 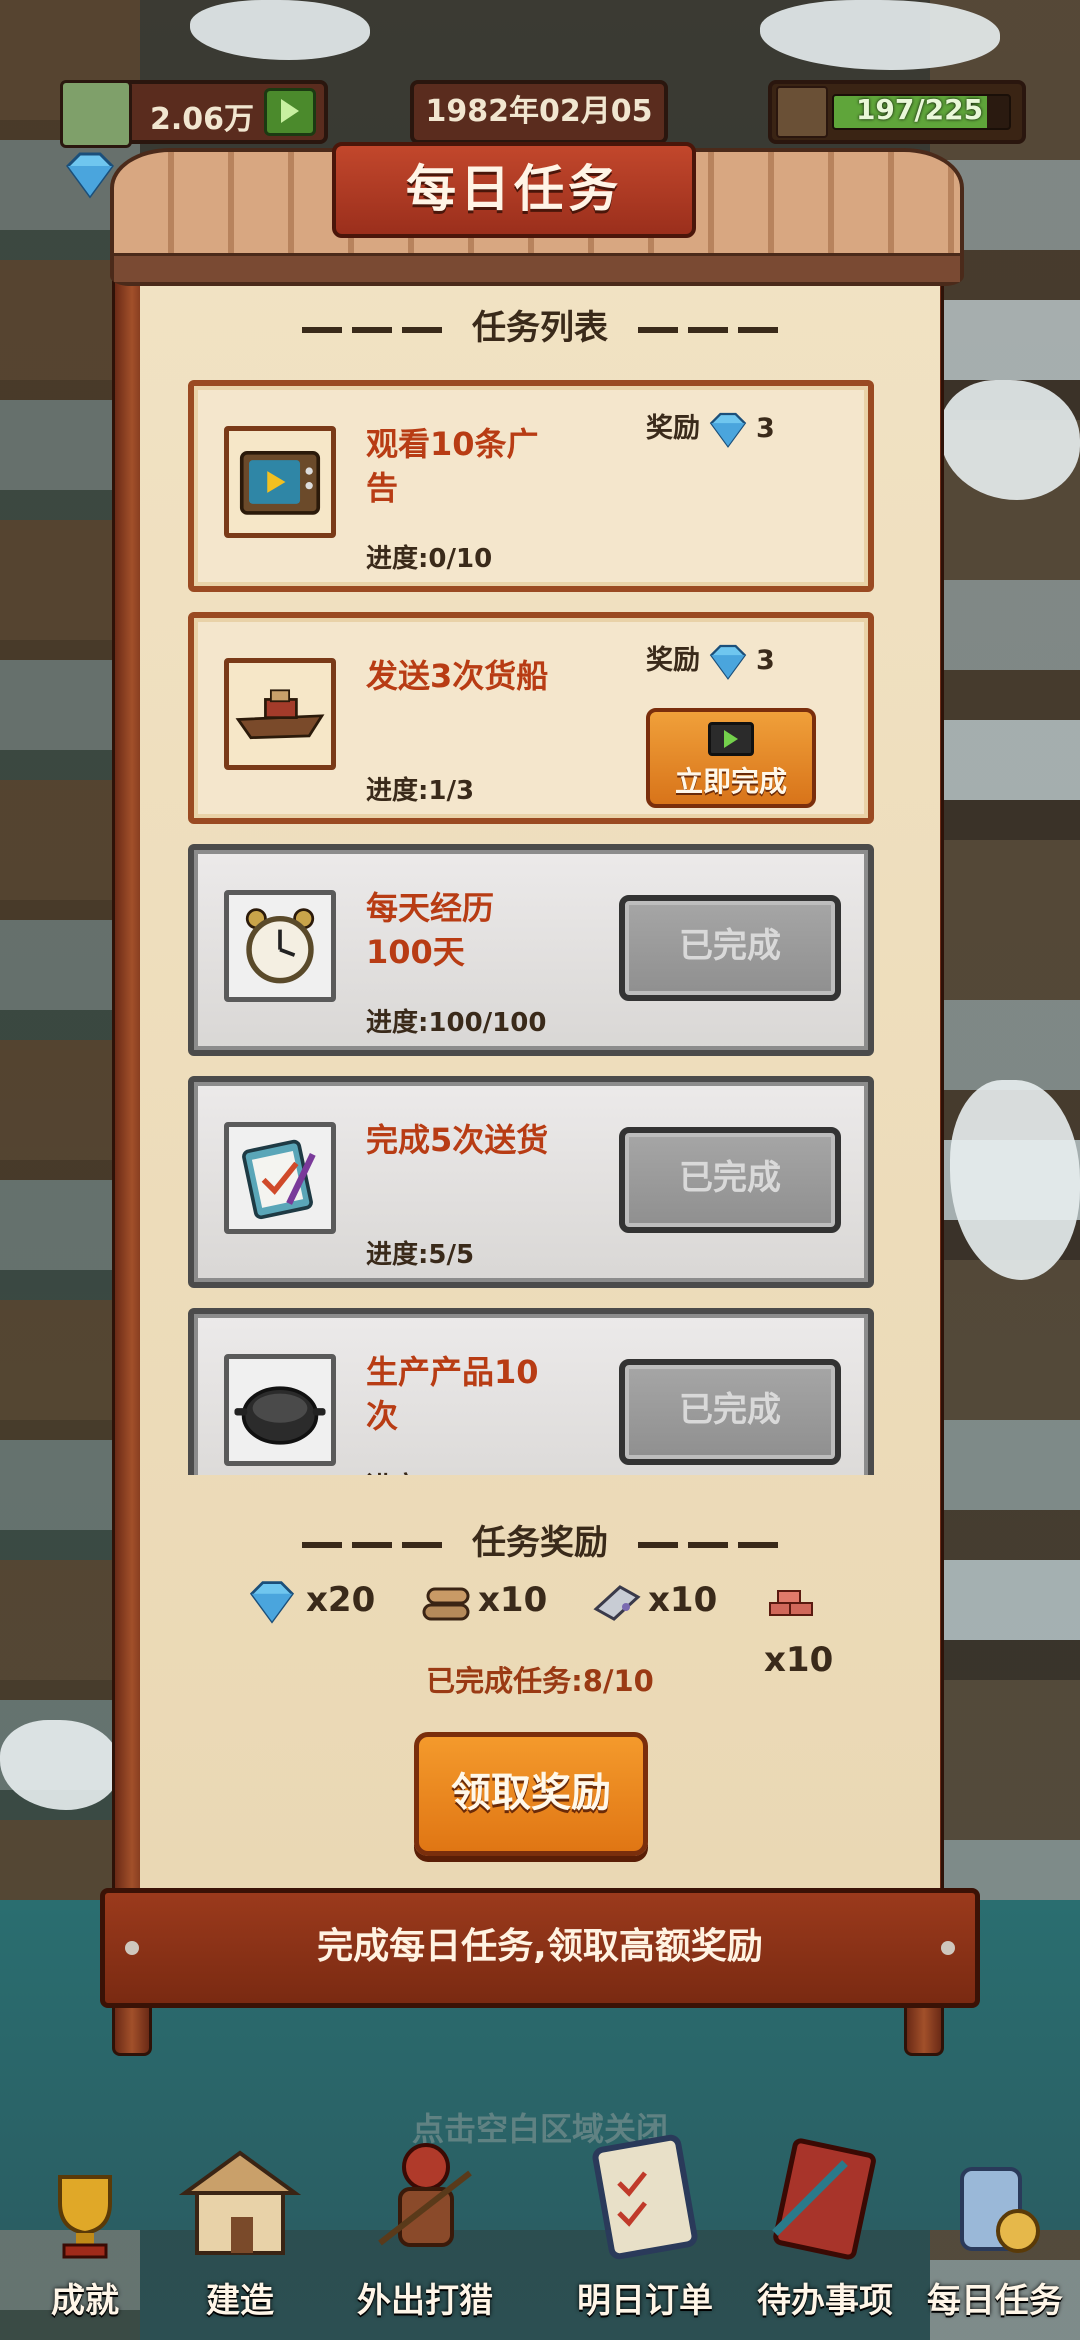 I want to click on task-item: 每天经历100天 已完成 进度:100/100, so click(x=531, y=950).